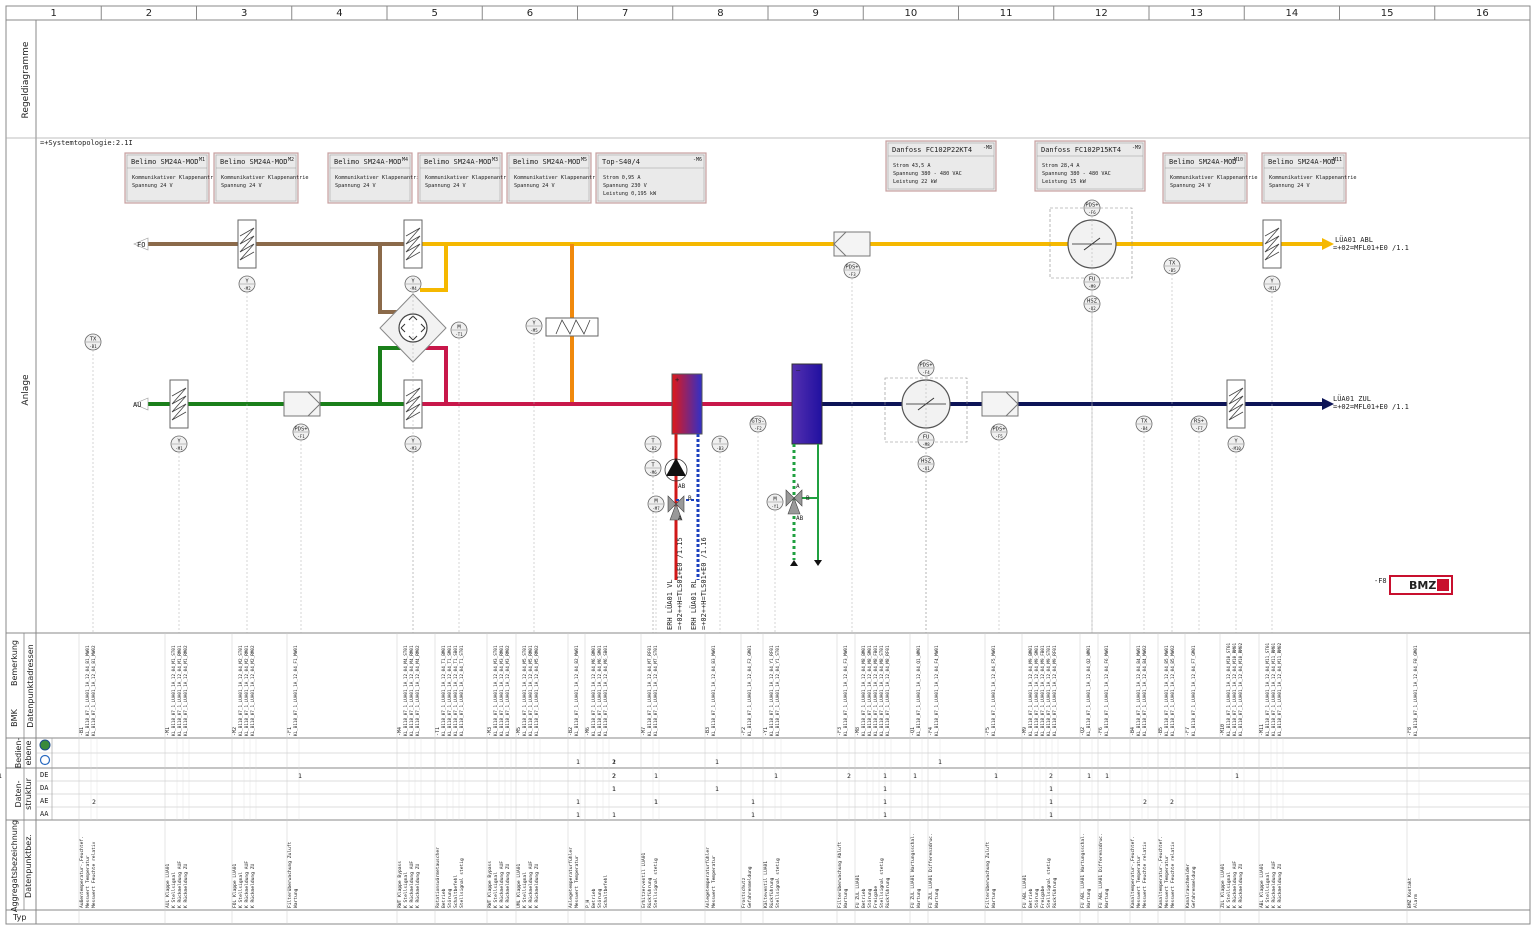  Describe the element at coordinates (572, 327) in the screenshot. I see `damper-m5` at that location.